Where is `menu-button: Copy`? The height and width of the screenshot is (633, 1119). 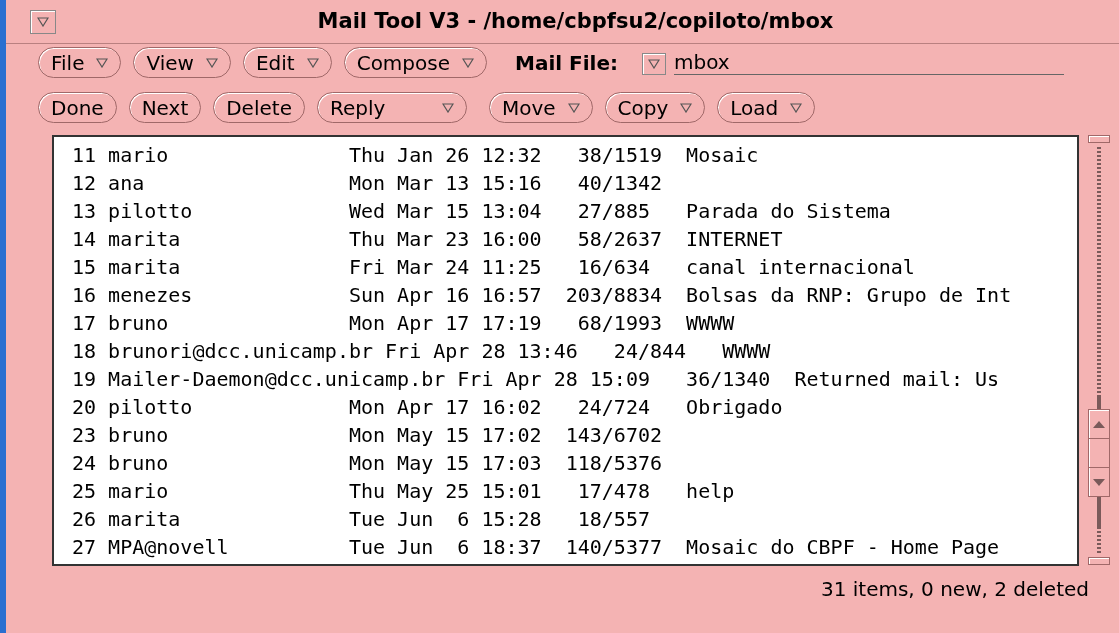 menu-button: Copy is located at coordinates (655, 107).